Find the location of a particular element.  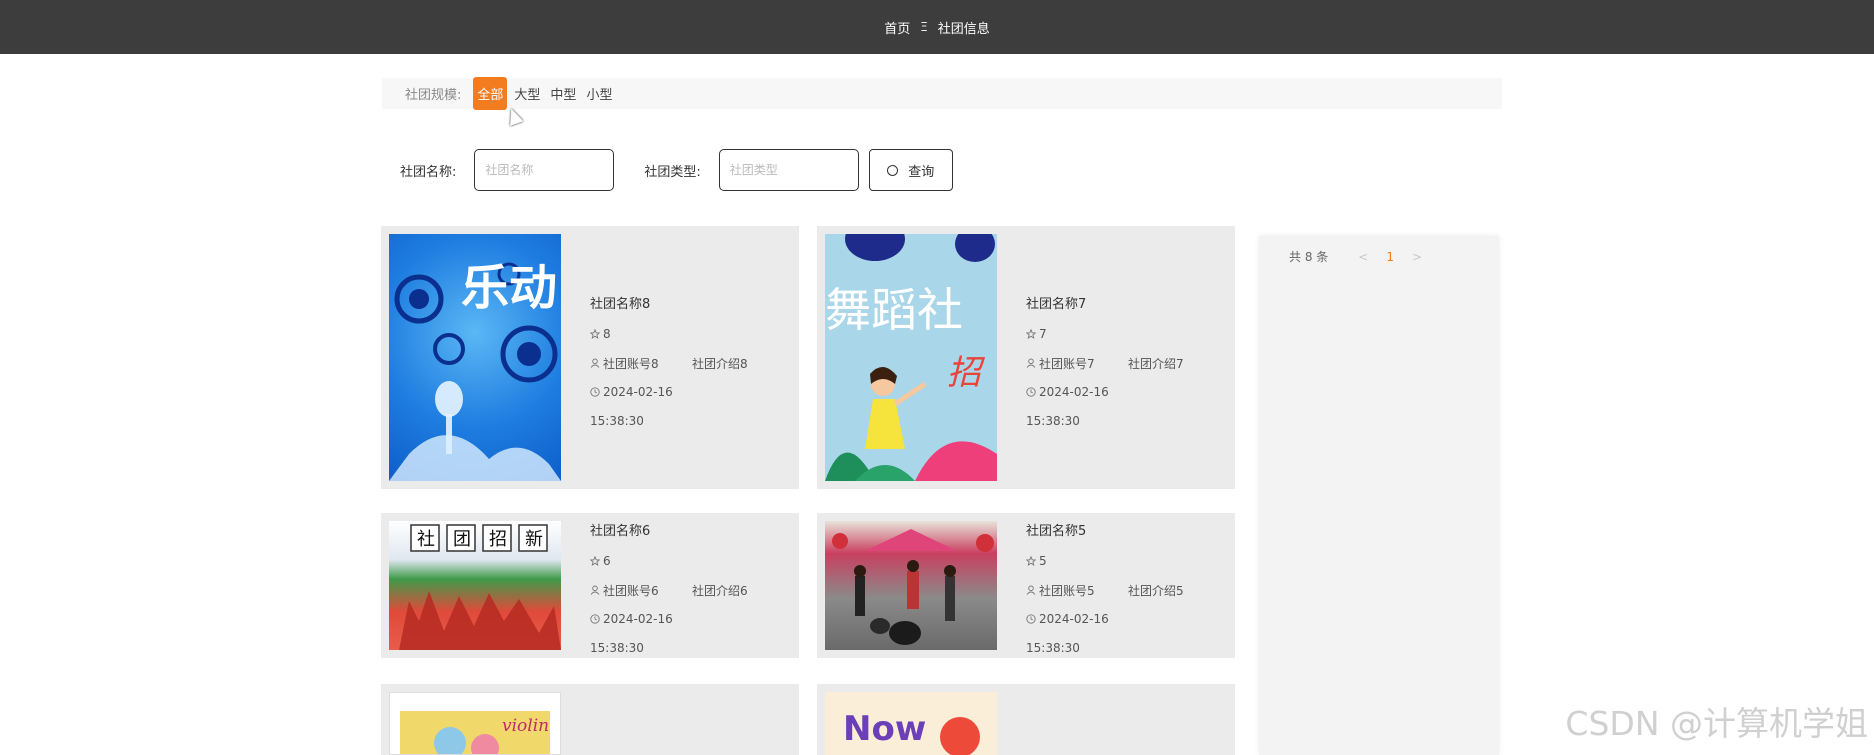

club-card: violin is located at coordinates (590, 719).